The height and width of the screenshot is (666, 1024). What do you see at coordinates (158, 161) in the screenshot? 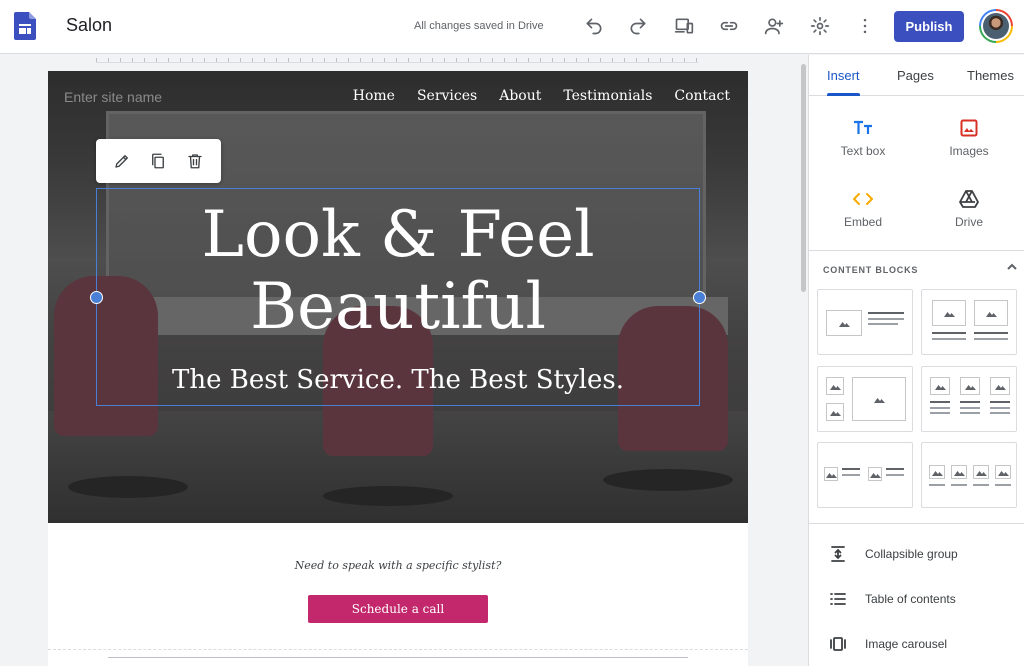
I see `duplicate-icon` at bounding box center [158, 161].